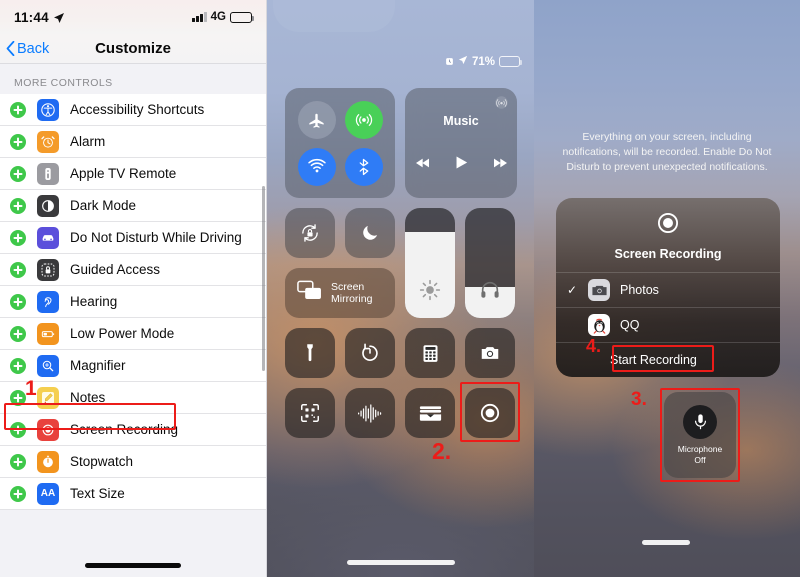  I want to click on chevron-left-icon, so click(10, 48).